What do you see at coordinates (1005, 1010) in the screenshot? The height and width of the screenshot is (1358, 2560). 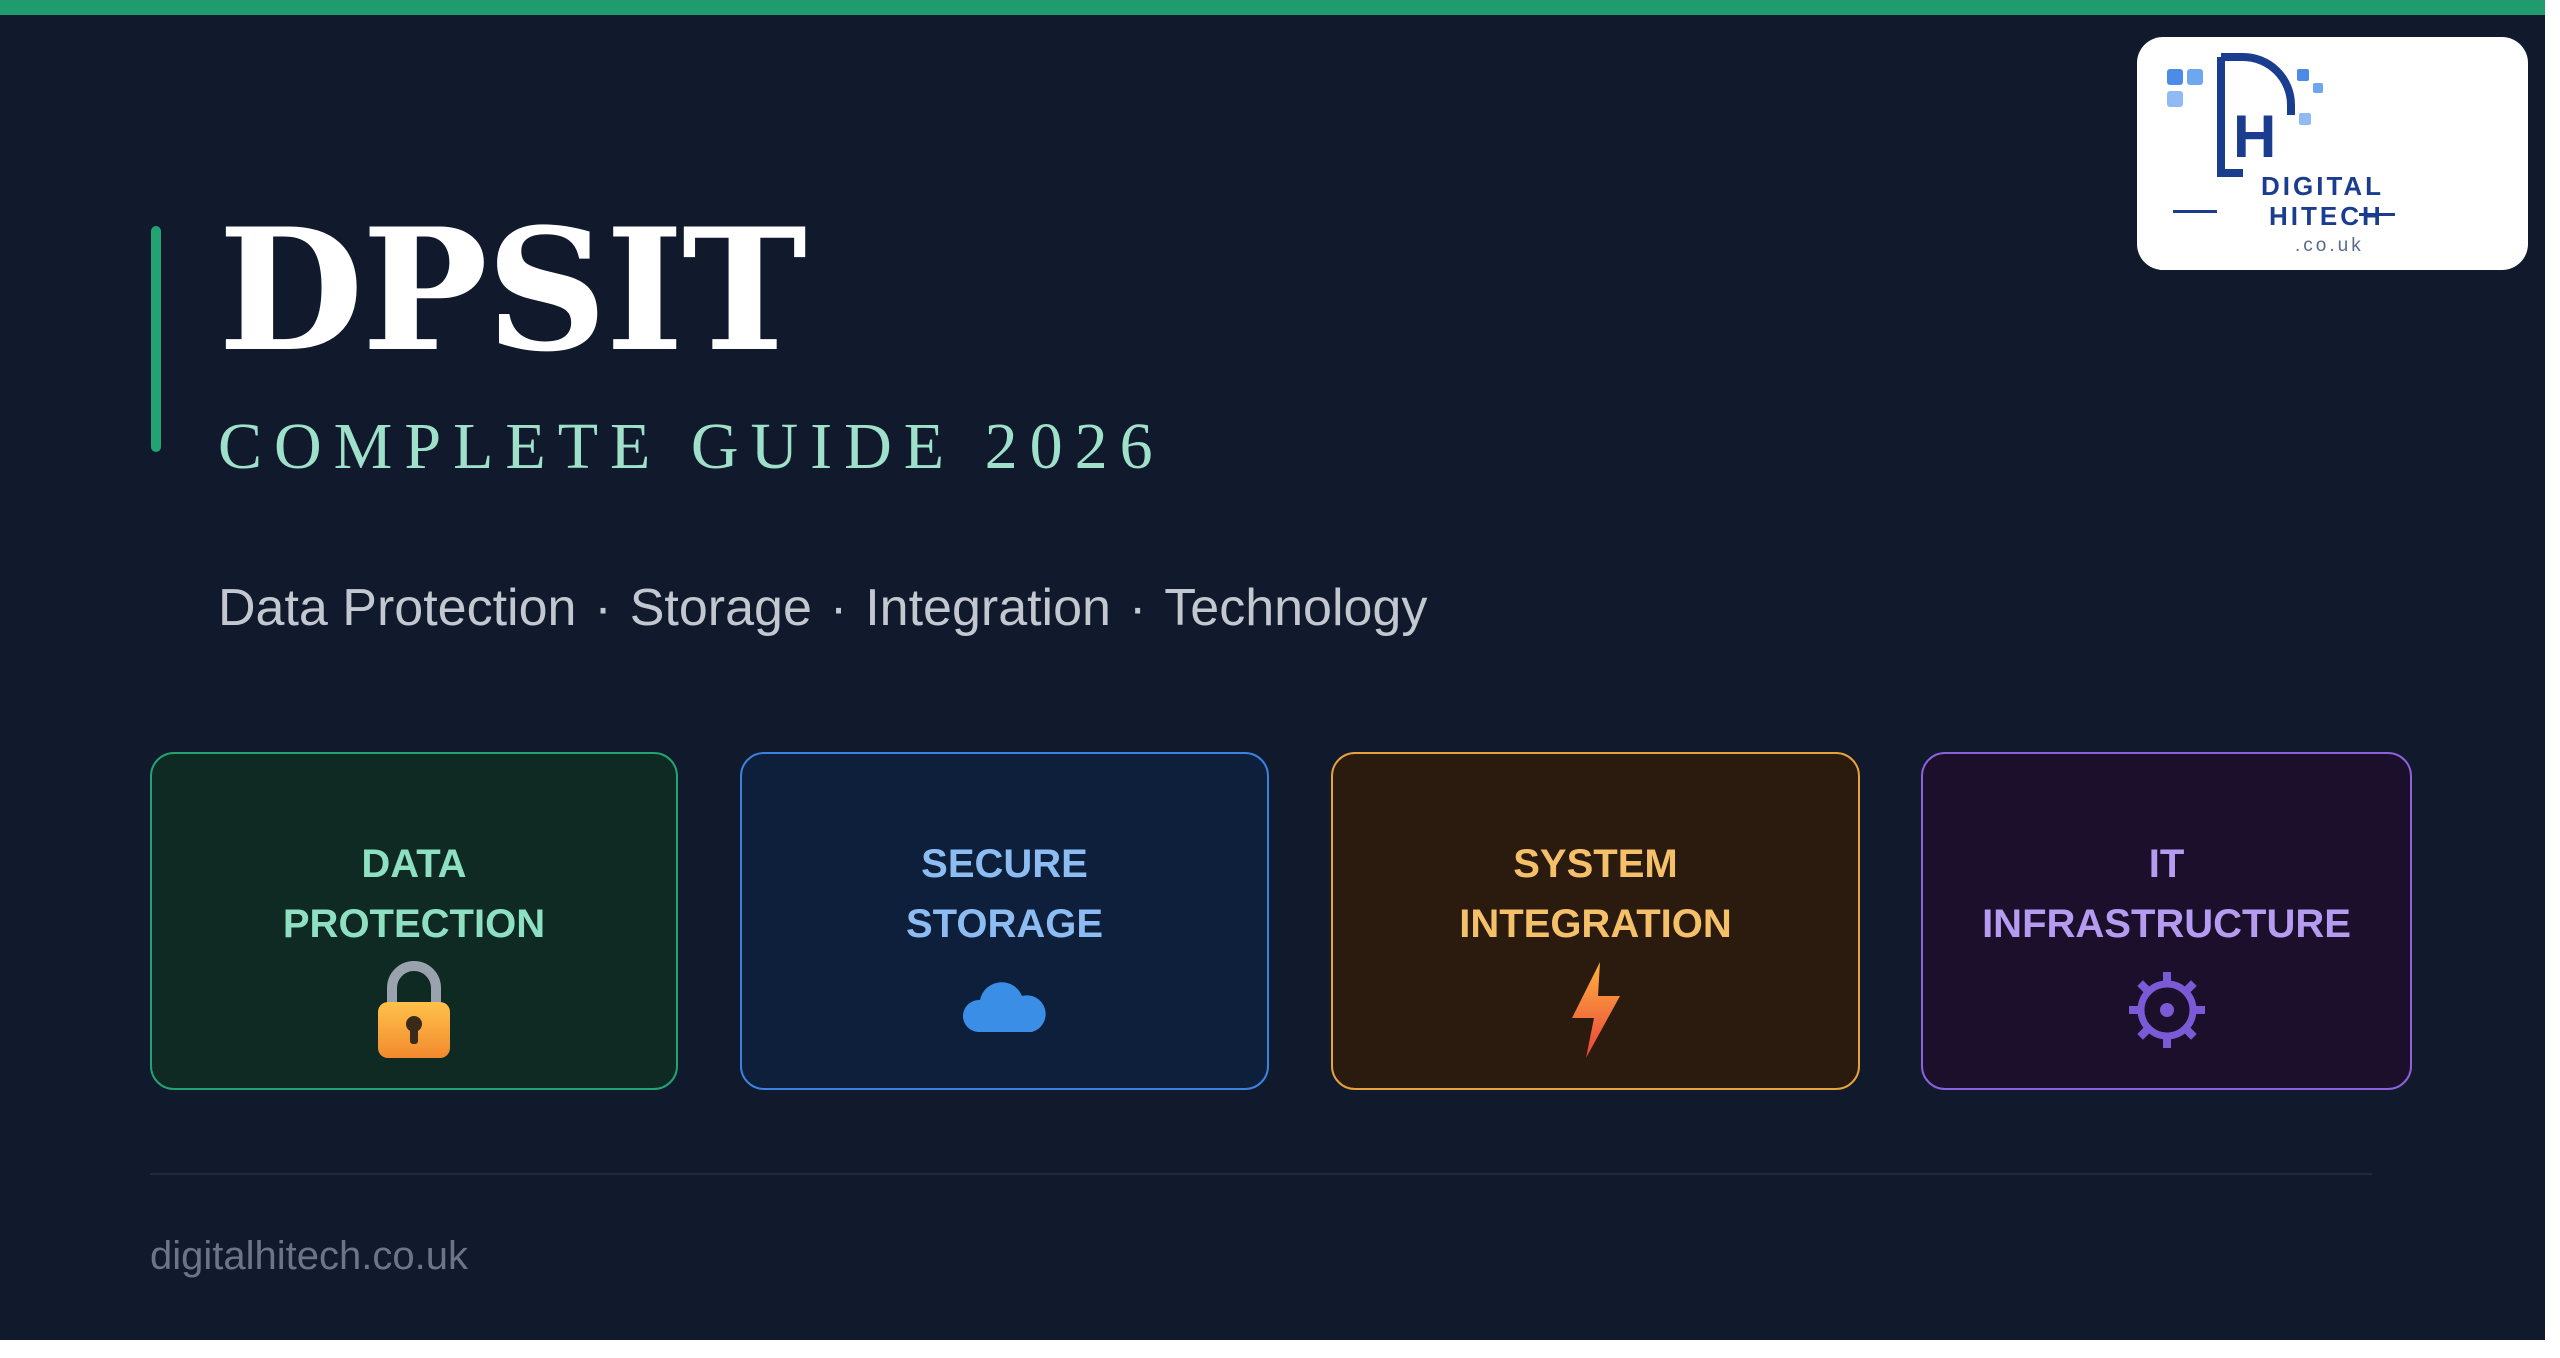 I see `cloud-icon` at bounding box center [1005, 1010].